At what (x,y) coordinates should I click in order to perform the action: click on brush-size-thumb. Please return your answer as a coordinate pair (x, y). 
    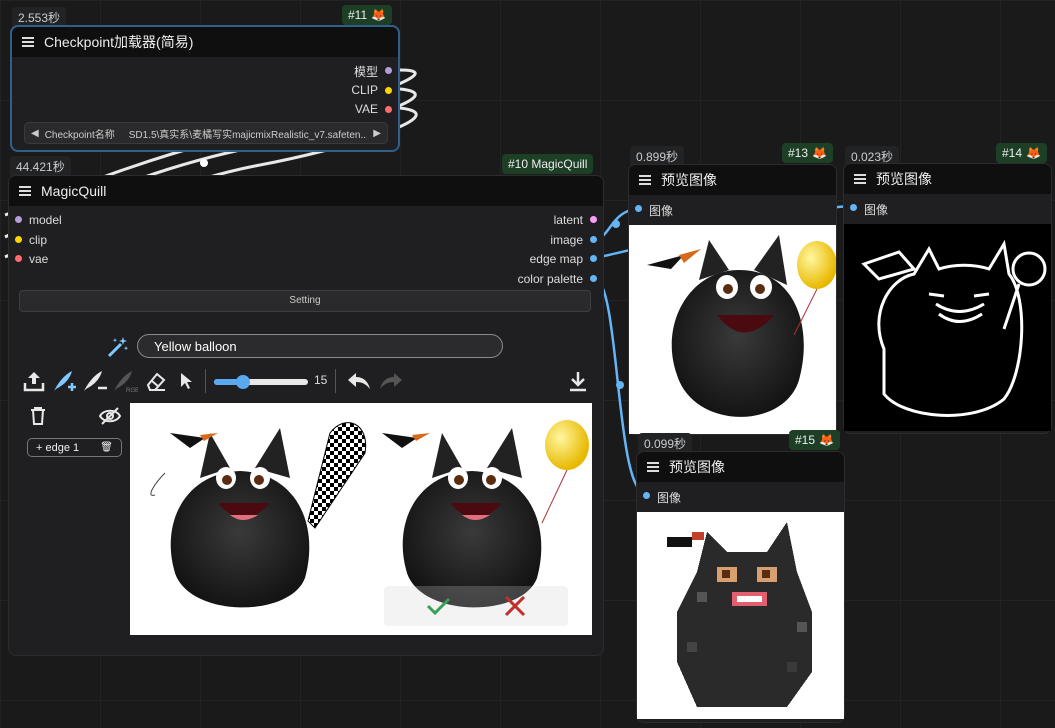
    Looking at the image, I should click on (243, 382).